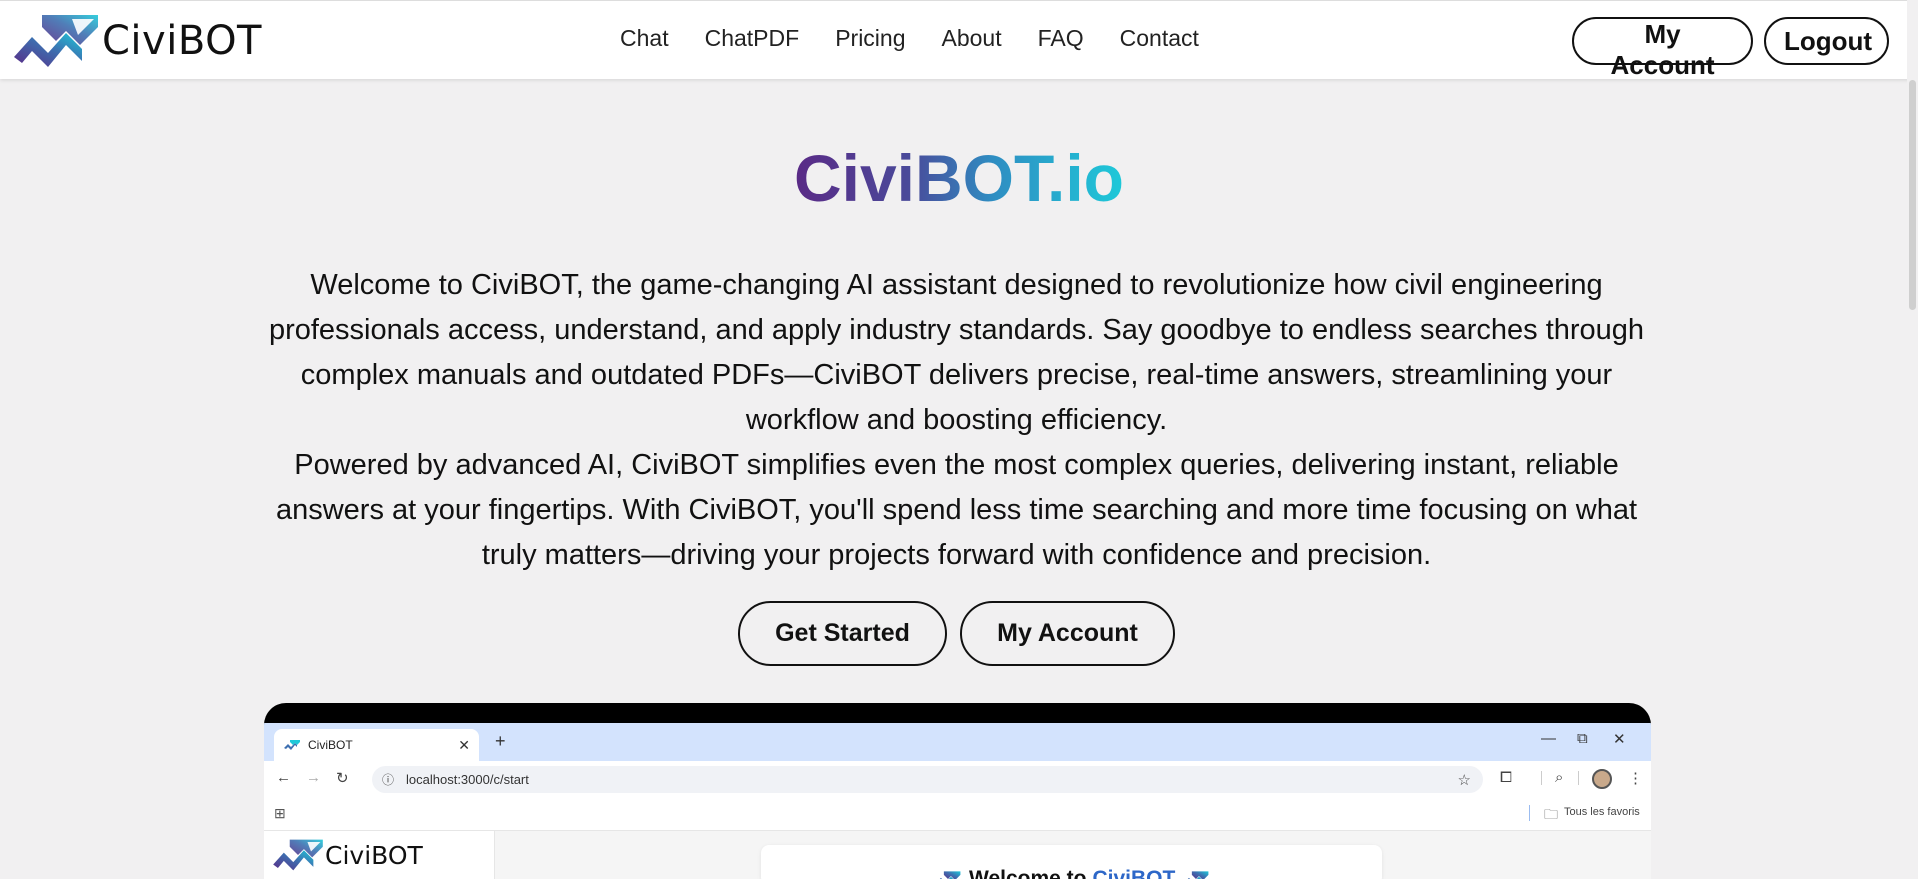 The width and height of the screenshot is (1918, 879). I want to click on nav-faq: FAQ, so click(1061, 38).